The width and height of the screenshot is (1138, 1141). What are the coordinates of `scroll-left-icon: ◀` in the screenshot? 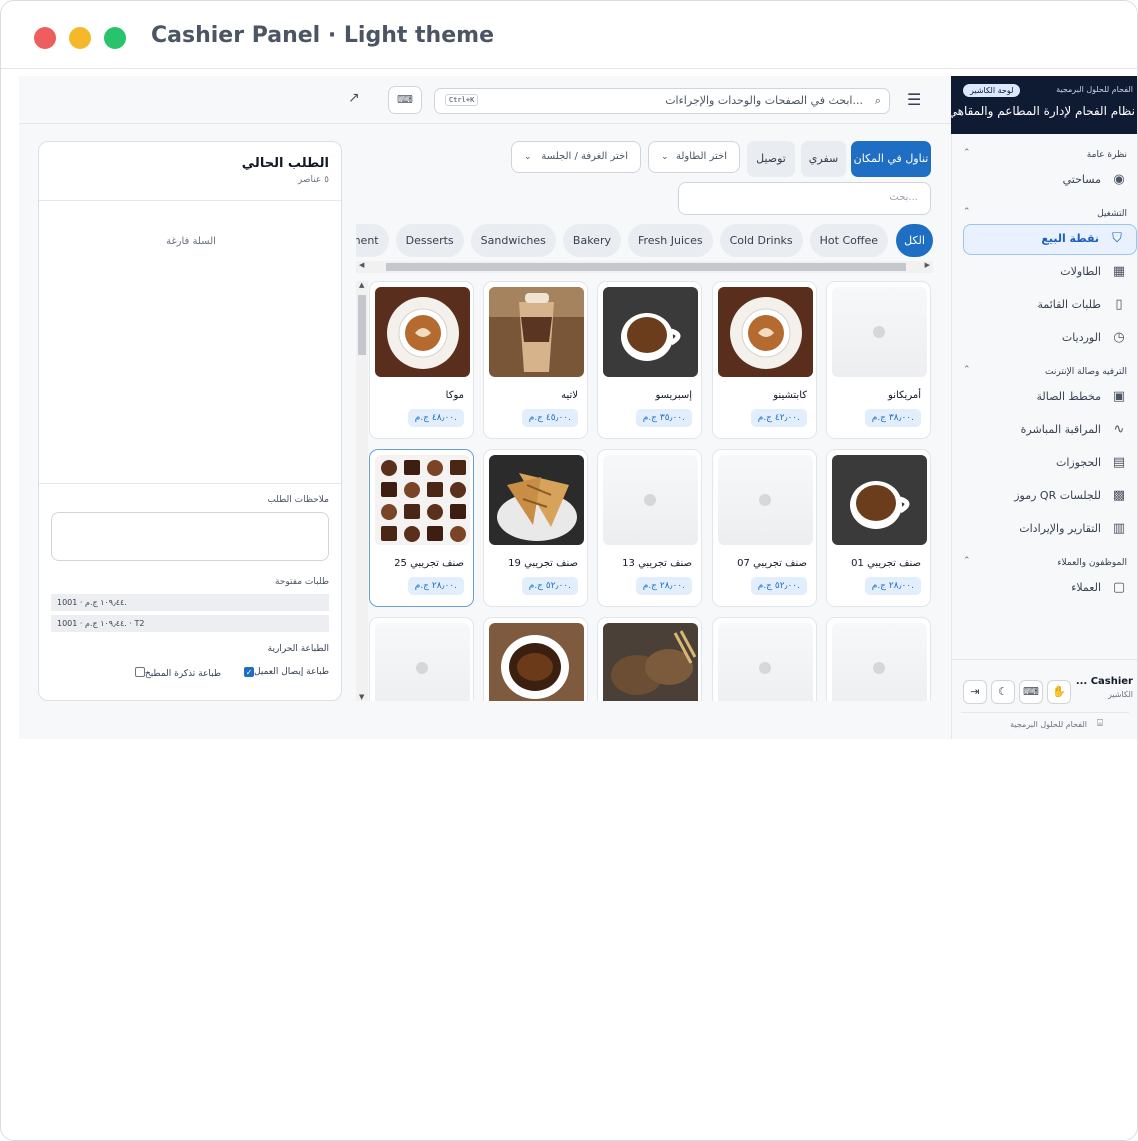 It's located at (361, 265).